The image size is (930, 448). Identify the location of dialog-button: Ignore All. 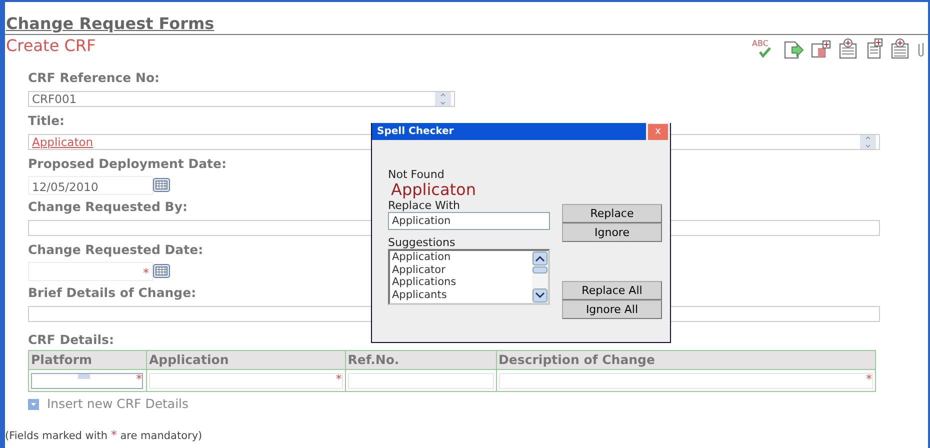
(612, 309).